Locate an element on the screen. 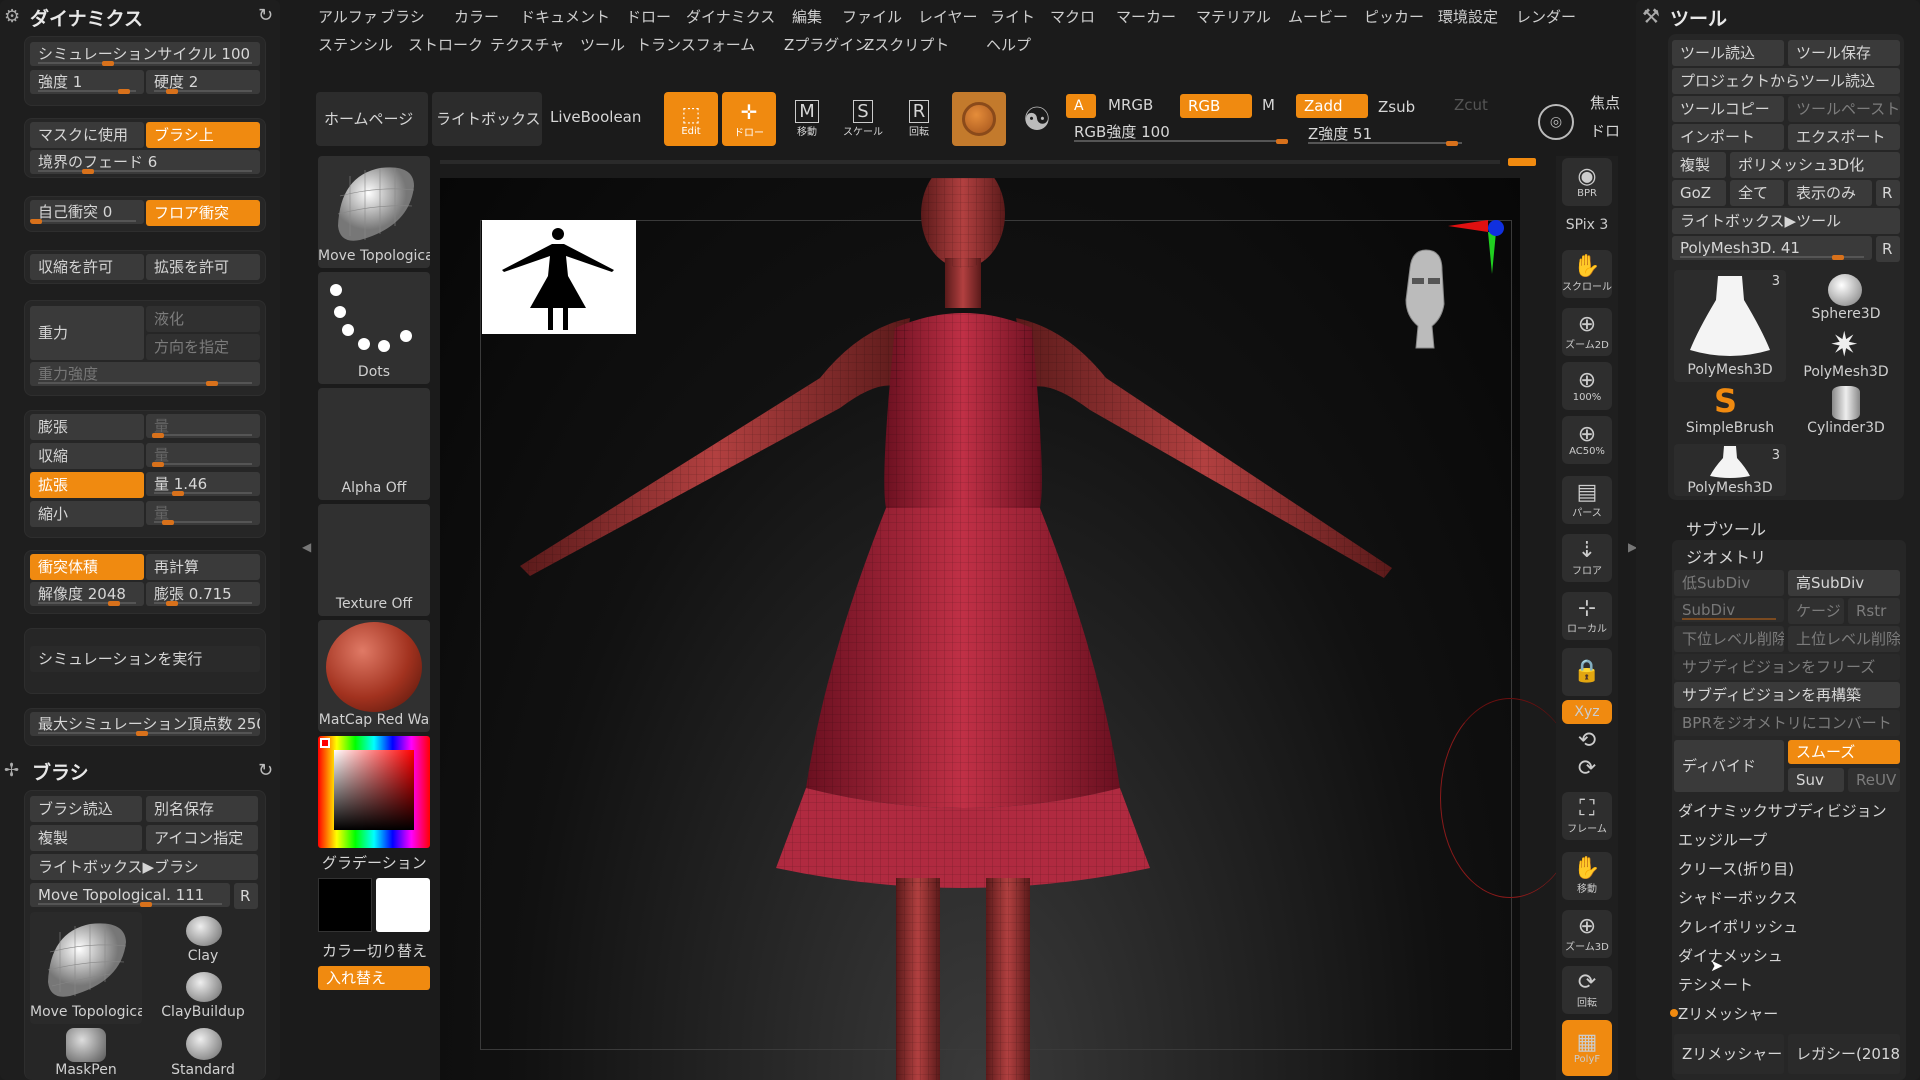 Image resolution: width=1920 pixels, height=1080 pixels. liquefy-button: 液化 is located at coordinates (203, 319).